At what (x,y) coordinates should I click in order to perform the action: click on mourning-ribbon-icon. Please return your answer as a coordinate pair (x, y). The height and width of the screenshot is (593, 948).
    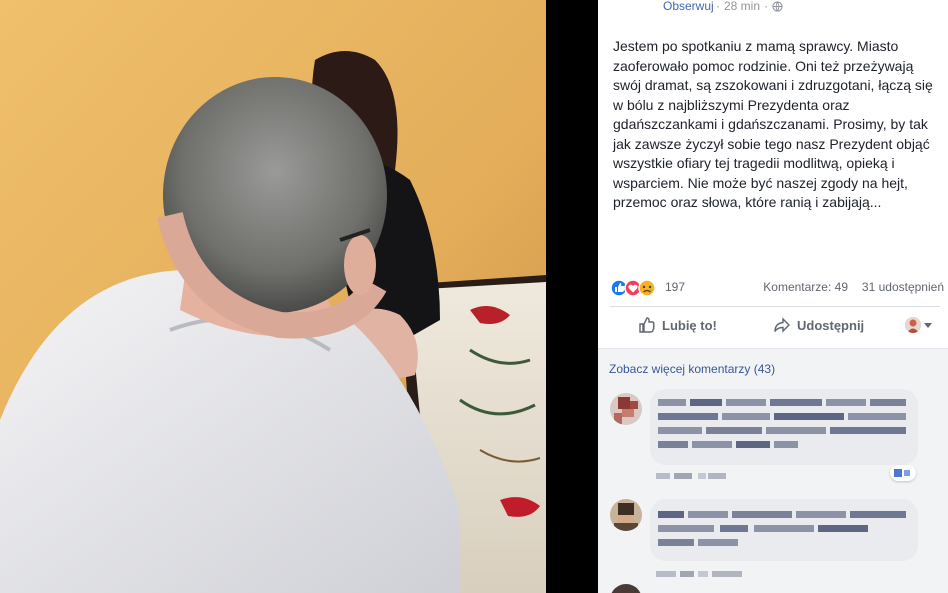
    Looking at the image, I should click on (634, 7).